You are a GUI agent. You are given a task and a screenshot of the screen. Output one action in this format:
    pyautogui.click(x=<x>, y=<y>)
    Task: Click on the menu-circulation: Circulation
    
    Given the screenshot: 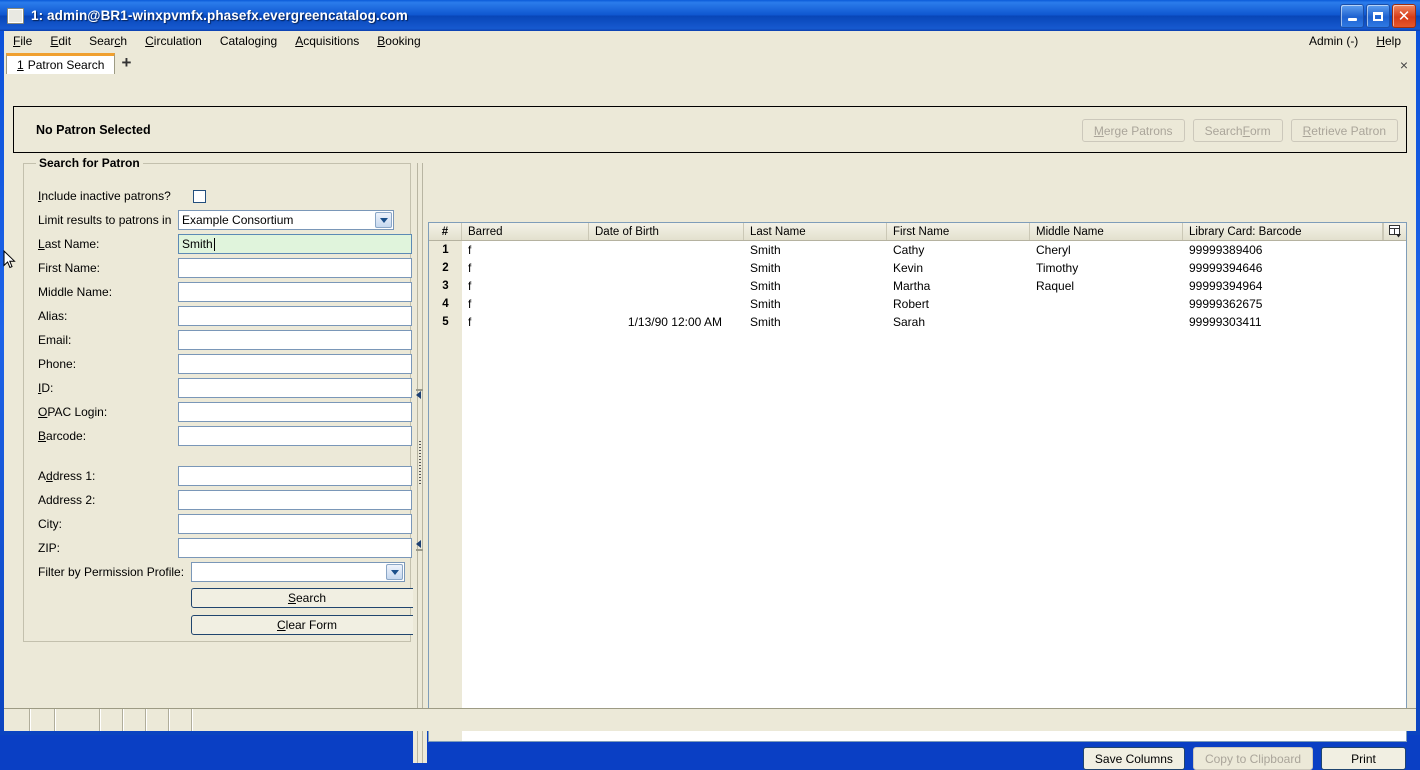 What is the action you would take?
    pyautogui.click(x=173, y=41)
    